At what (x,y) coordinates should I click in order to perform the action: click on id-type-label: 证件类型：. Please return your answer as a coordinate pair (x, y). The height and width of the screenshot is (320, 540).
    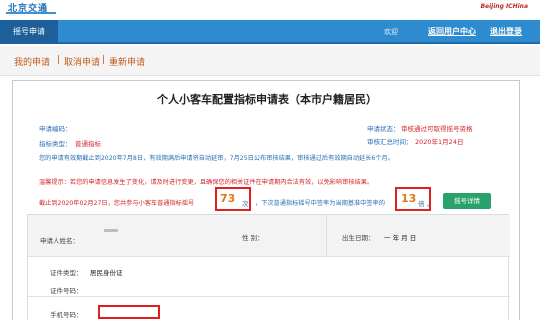
    Looking at the image, I should click on (66, 273).